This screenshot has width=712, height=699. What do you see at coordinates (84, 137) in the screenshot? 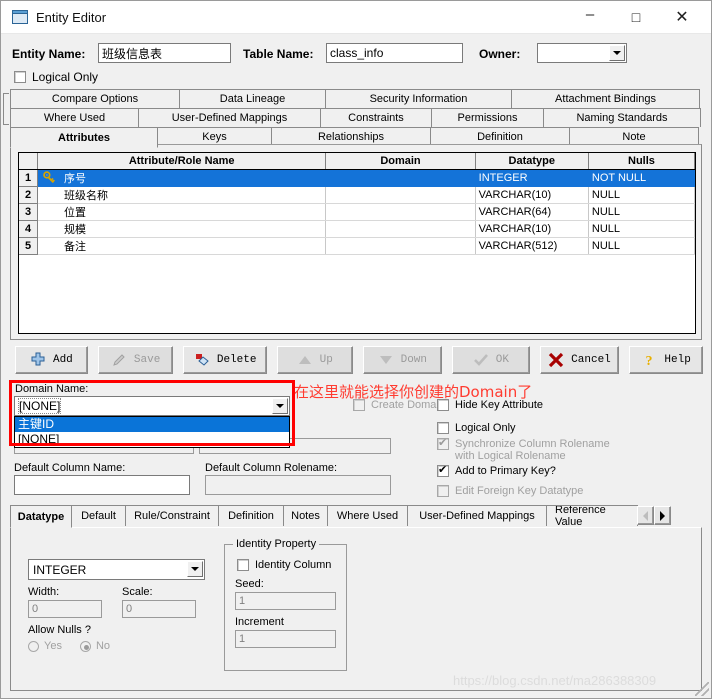
I see `tab-attributes: Attributes` at bounding box center [84, 137].